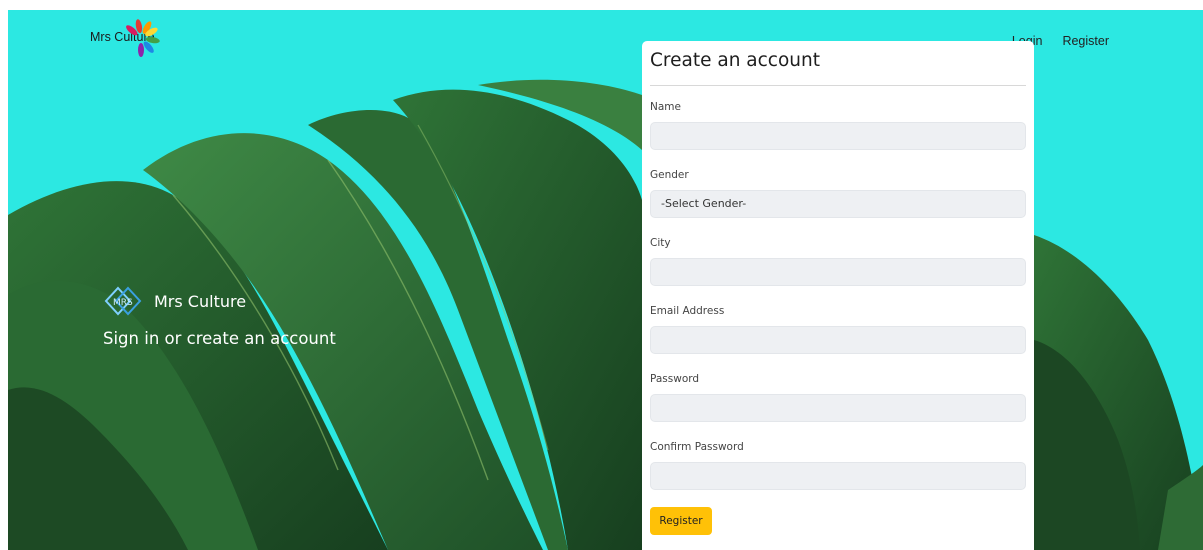 The image size is (1203, 550). I want to click on email-label: Email Address, so click(687, 311).